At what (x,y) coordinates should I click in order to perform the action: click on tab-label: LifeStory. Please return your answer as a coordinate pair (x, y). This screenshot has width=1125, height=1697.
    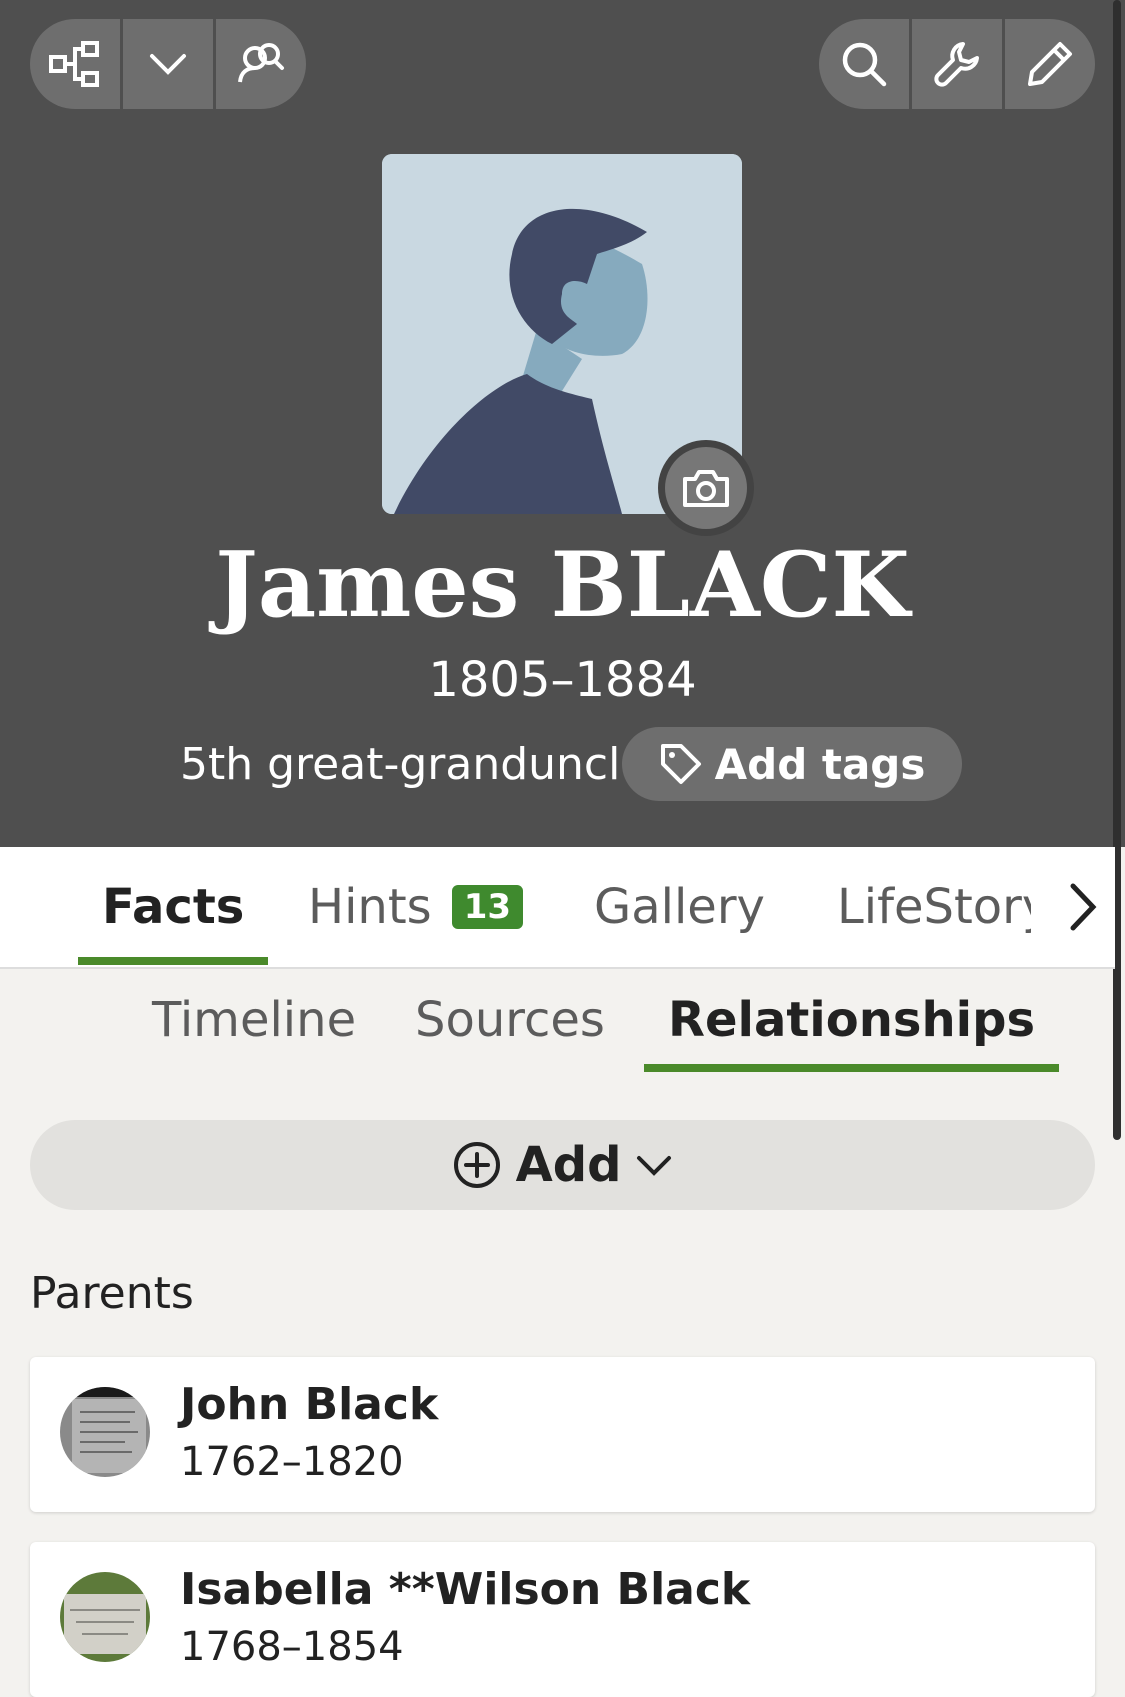
    Looking at the image, I should click on (934, 907).